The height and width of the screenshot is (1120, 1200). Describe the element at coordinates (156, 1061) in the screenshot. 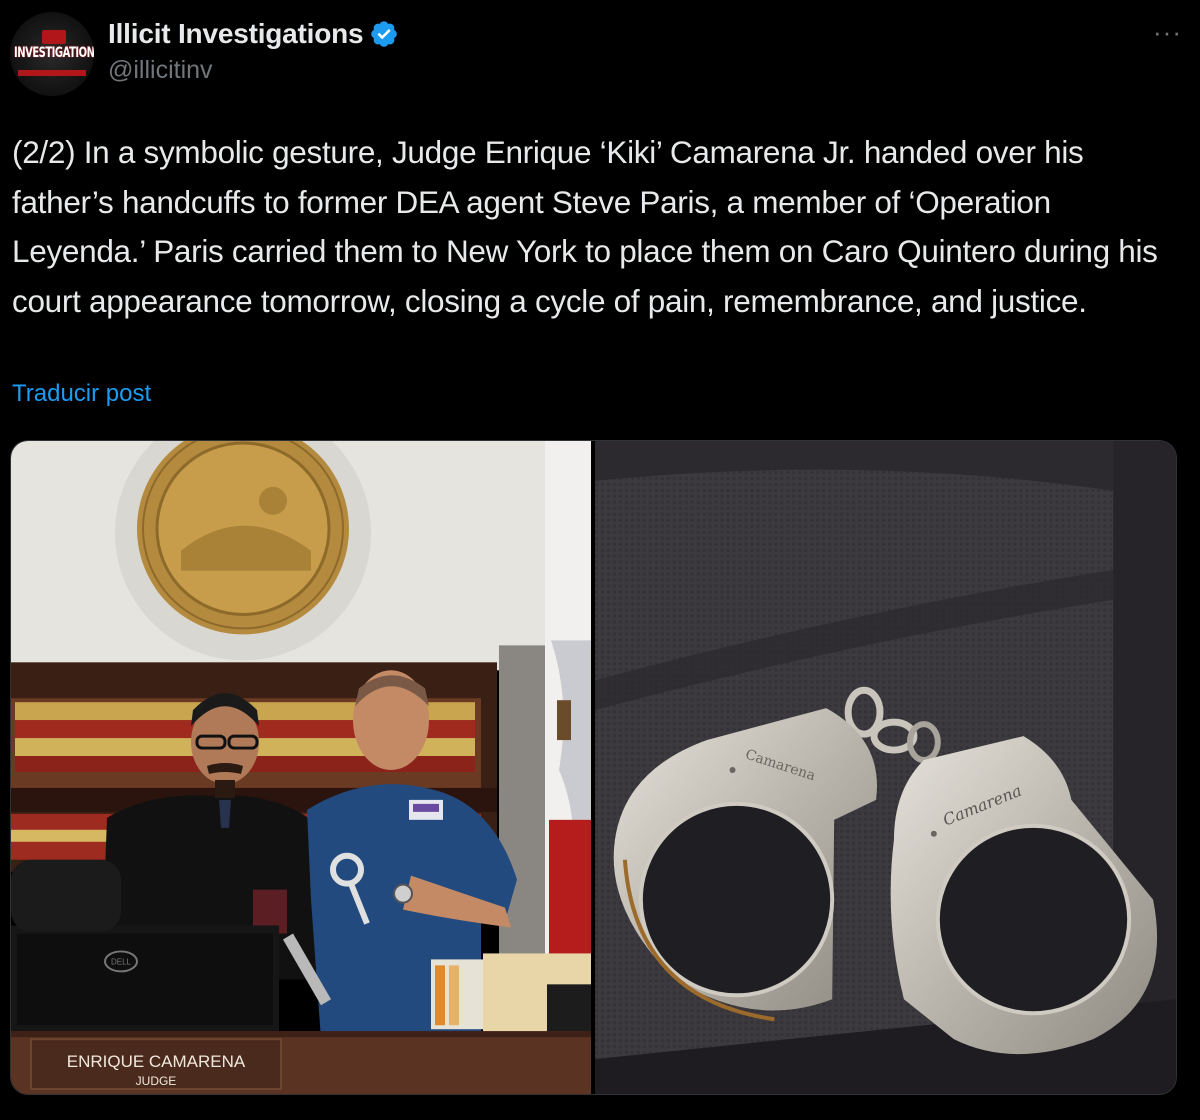

I see `nameplate-name: ENRIQUE CAMARENA` at that location.